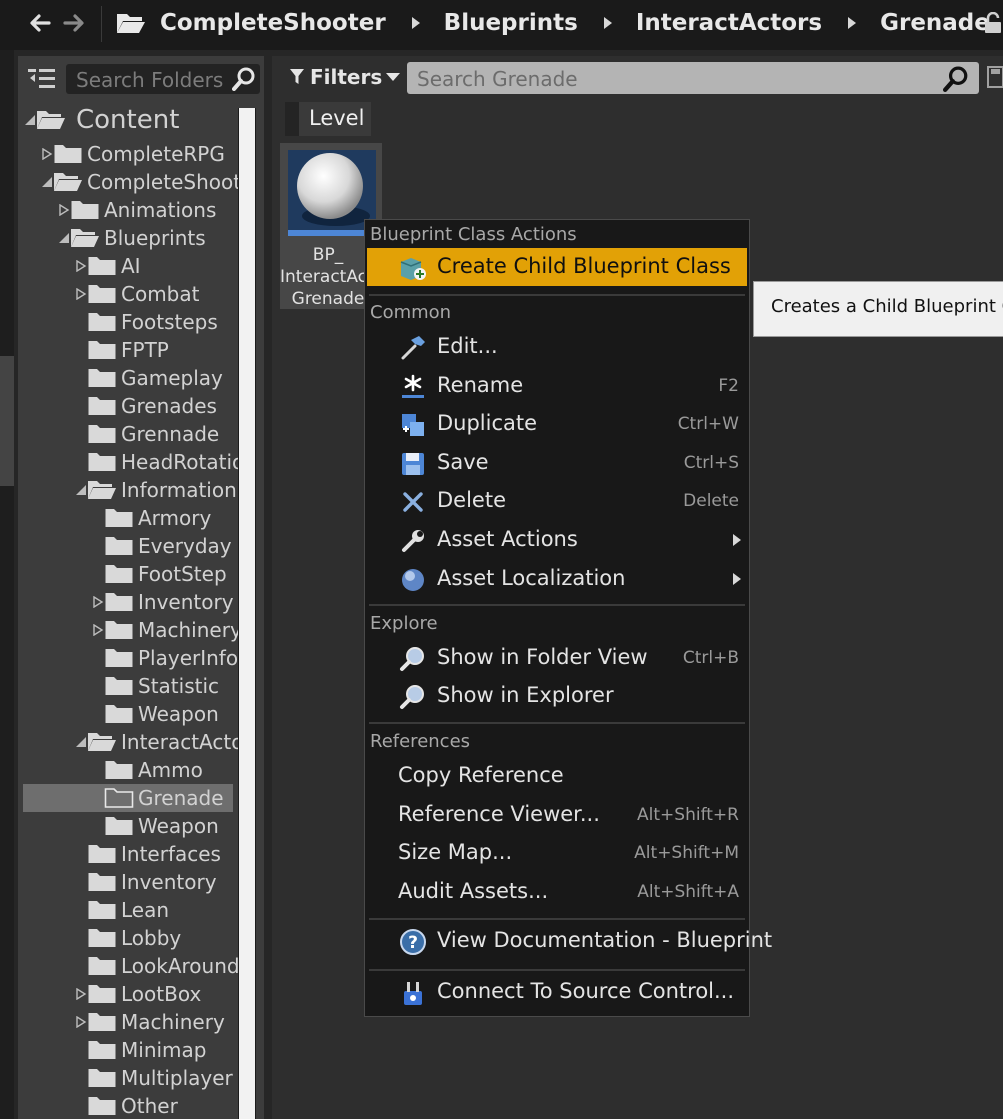 The height and width of the screenshot is (1119, 1003). Describe the element at coordinates (511, 23) in the screenshot. I see `breadcrumb-item: Blueprints` at that location.